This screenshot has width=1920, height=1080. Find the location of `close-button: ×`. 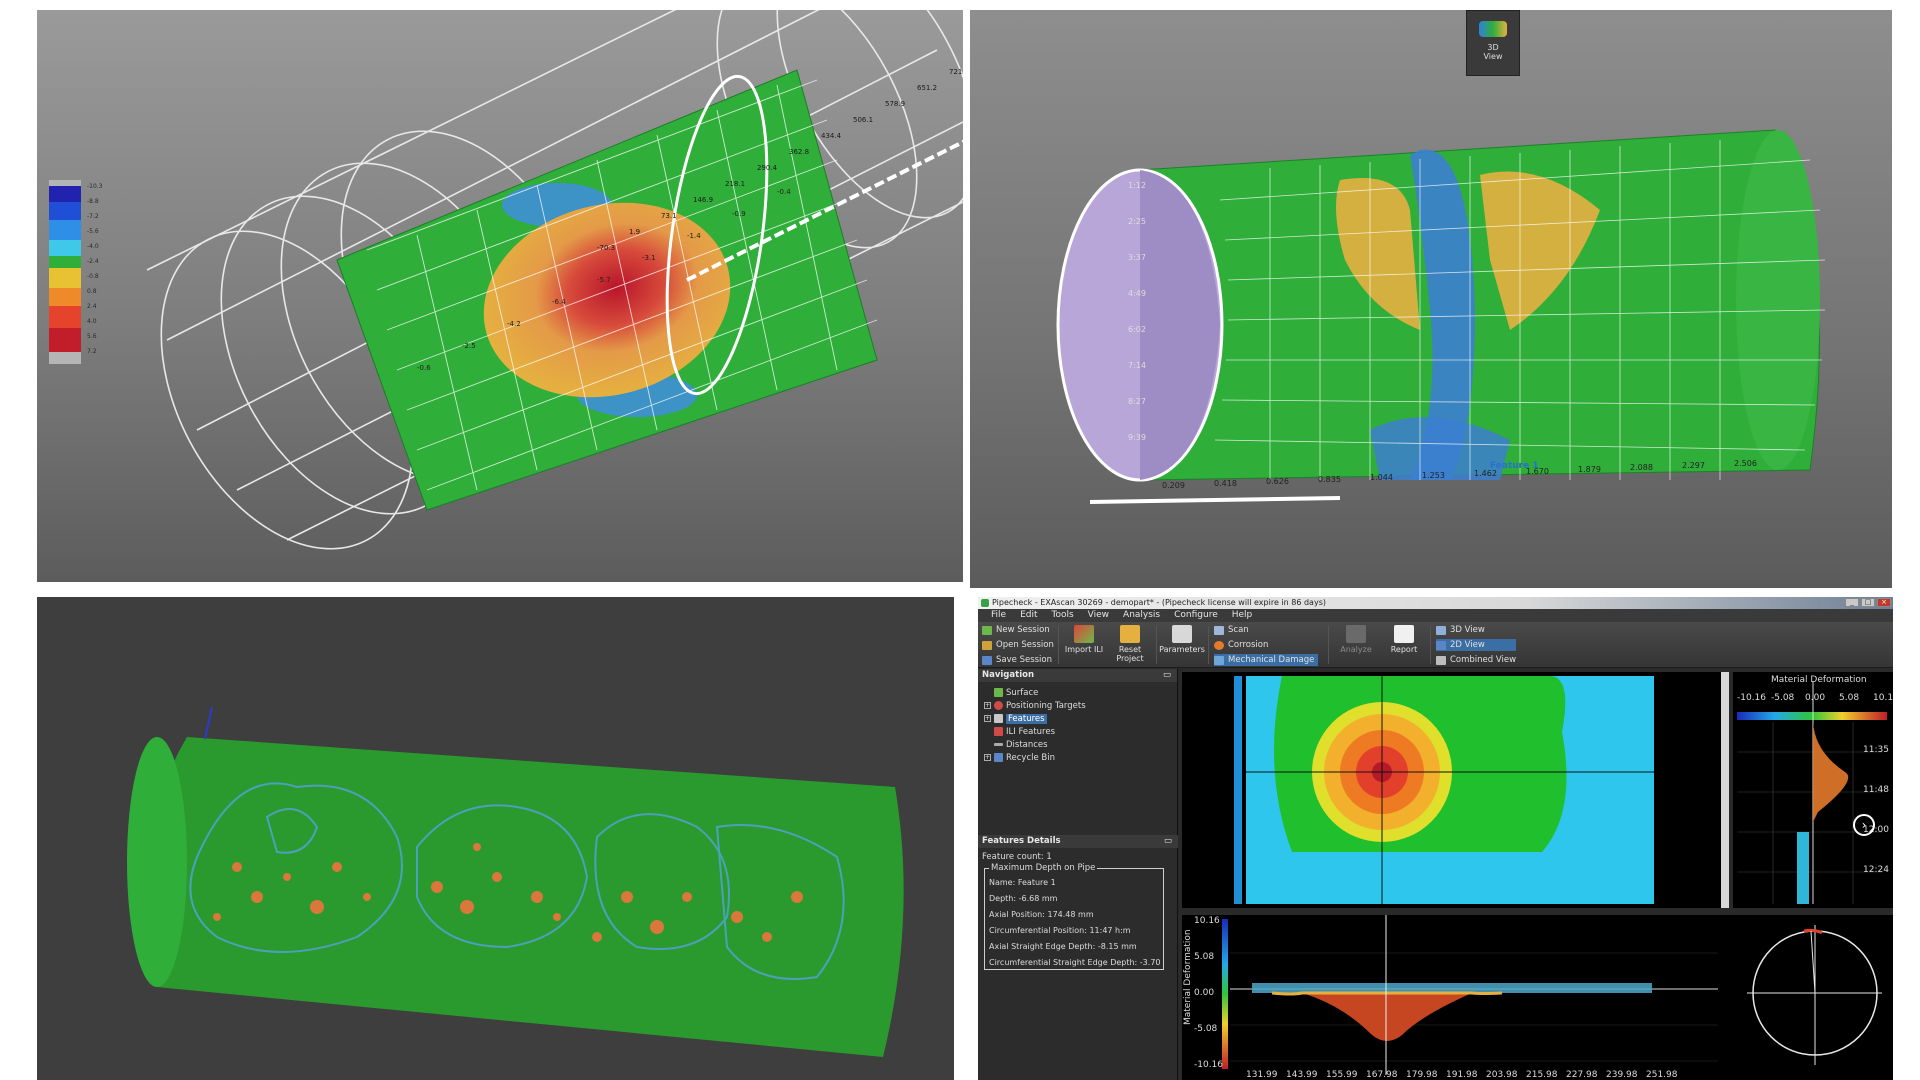

close-button: × is located at coordinates (1884, 602).